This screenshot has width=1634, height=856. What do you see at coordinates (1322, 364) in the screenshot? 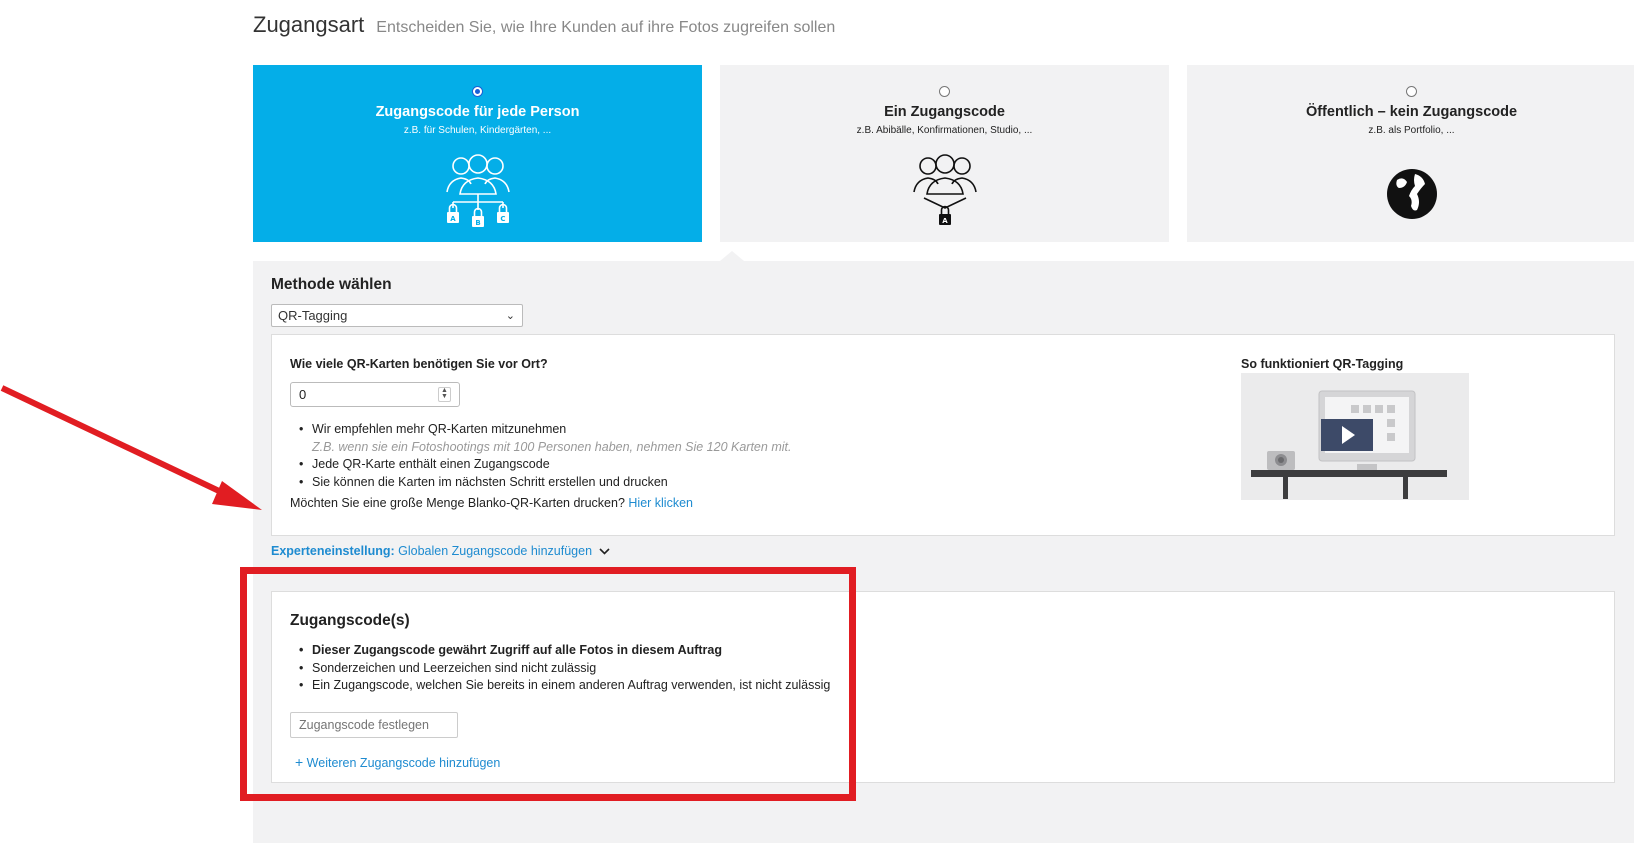
I see `video-title: So funktioniert QR-Tagging` at bounding box center [1322, 364].